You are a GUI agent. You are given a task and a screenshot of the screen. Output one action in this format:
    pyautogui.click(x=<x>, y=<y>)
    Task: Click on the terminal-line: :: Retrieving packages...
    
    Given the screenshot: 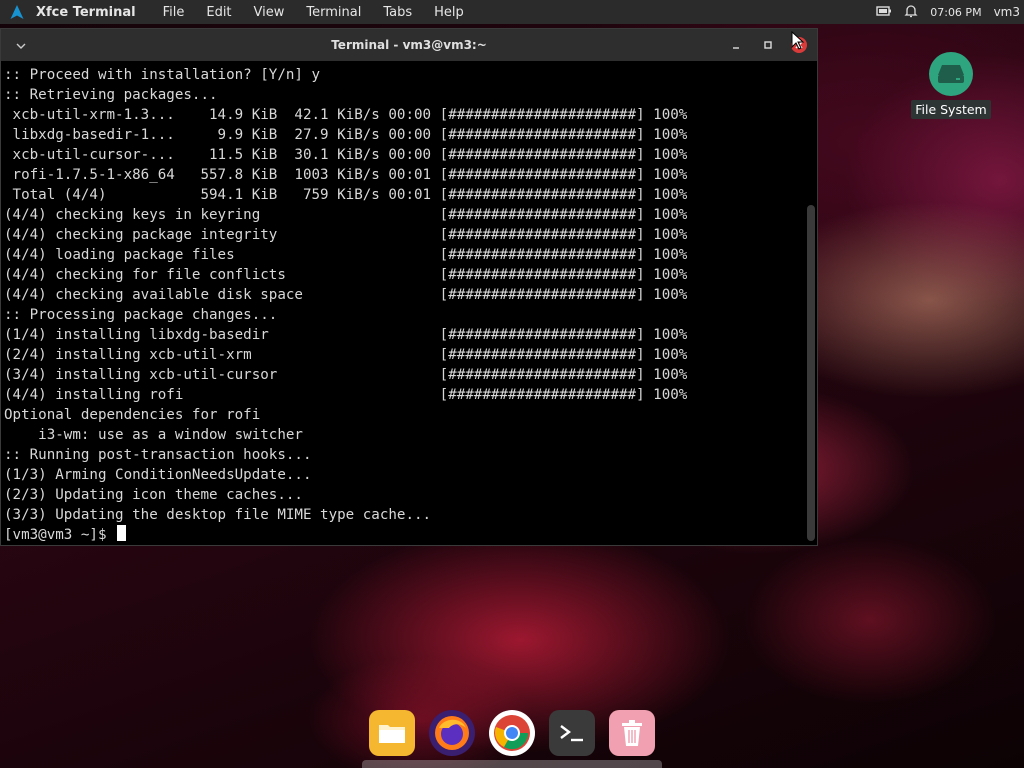 What is the action you would take?
    pyautogui.click(x=111, y=95)
    